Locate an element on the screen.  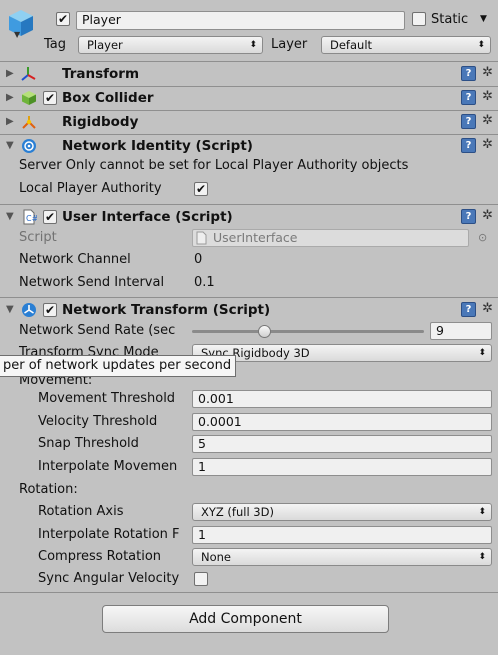
local-player-authority-label: Local Player Authority is located at coordinates (90, 188).